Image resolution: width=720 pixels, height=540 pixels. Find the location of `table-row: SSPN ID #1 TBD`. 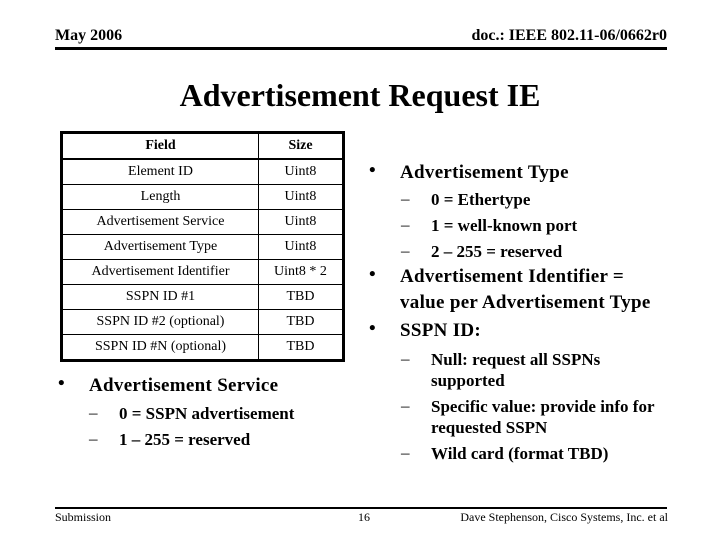

table-row: SSPN ID #1 TBD is located at coordinates (202, 297).